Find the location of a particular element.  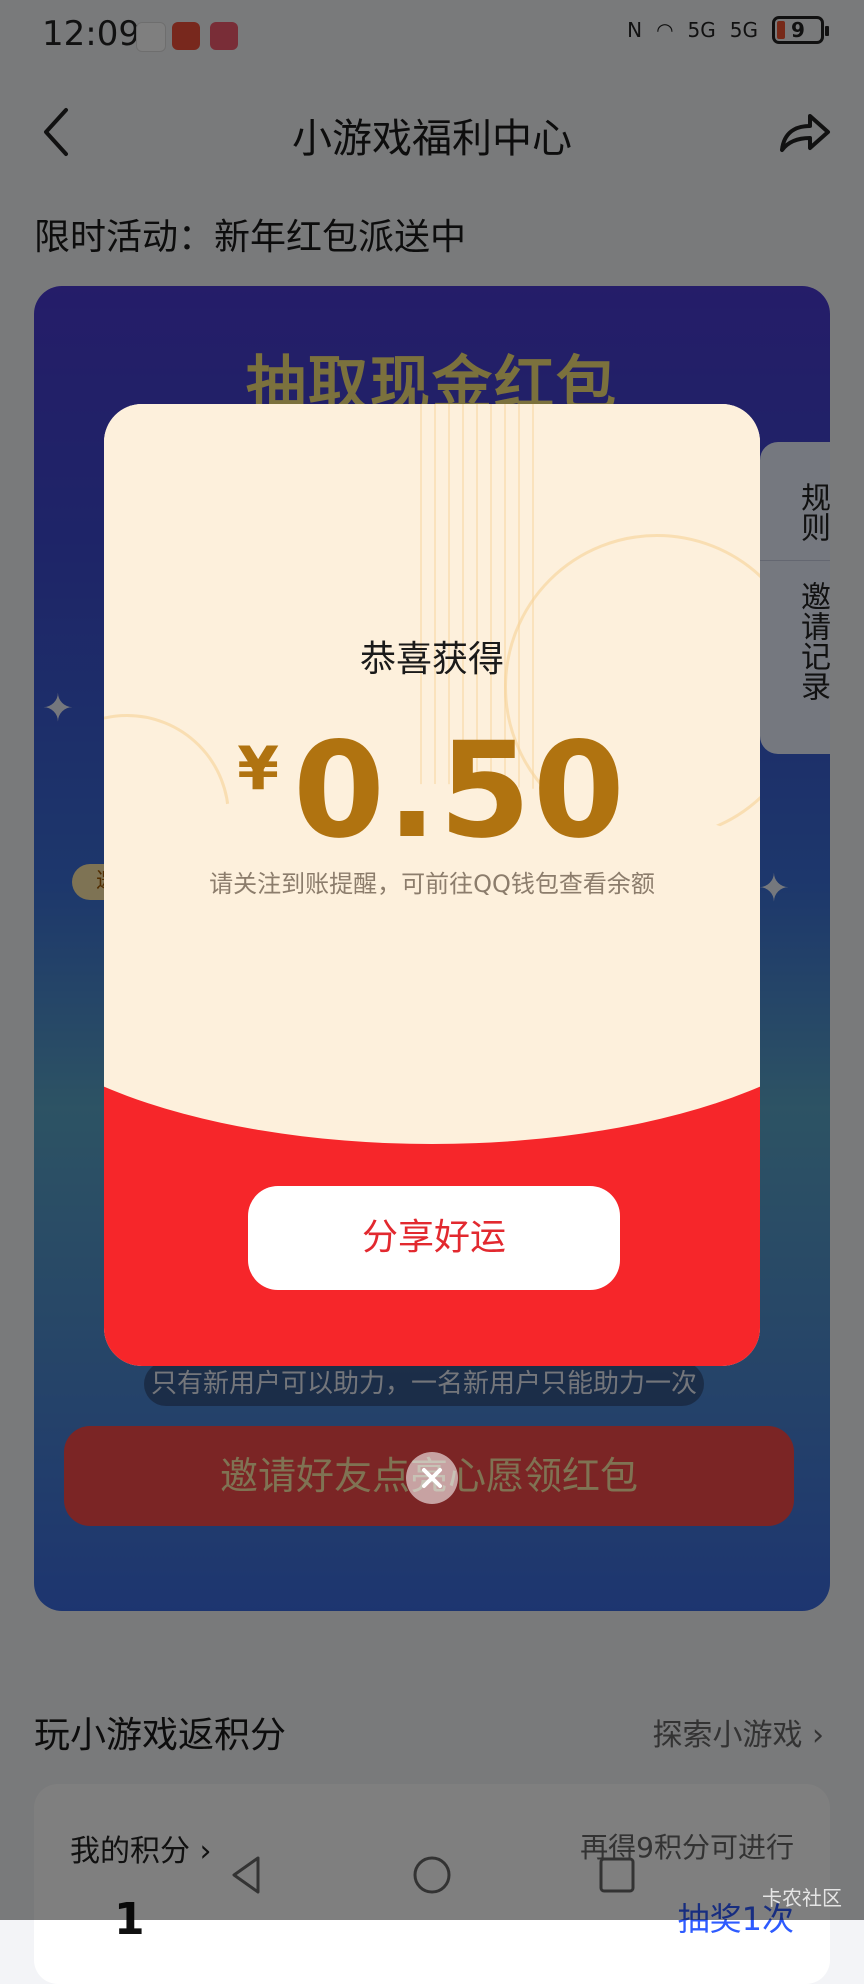

nav-back-icon is located at coordinates (247, 1875).